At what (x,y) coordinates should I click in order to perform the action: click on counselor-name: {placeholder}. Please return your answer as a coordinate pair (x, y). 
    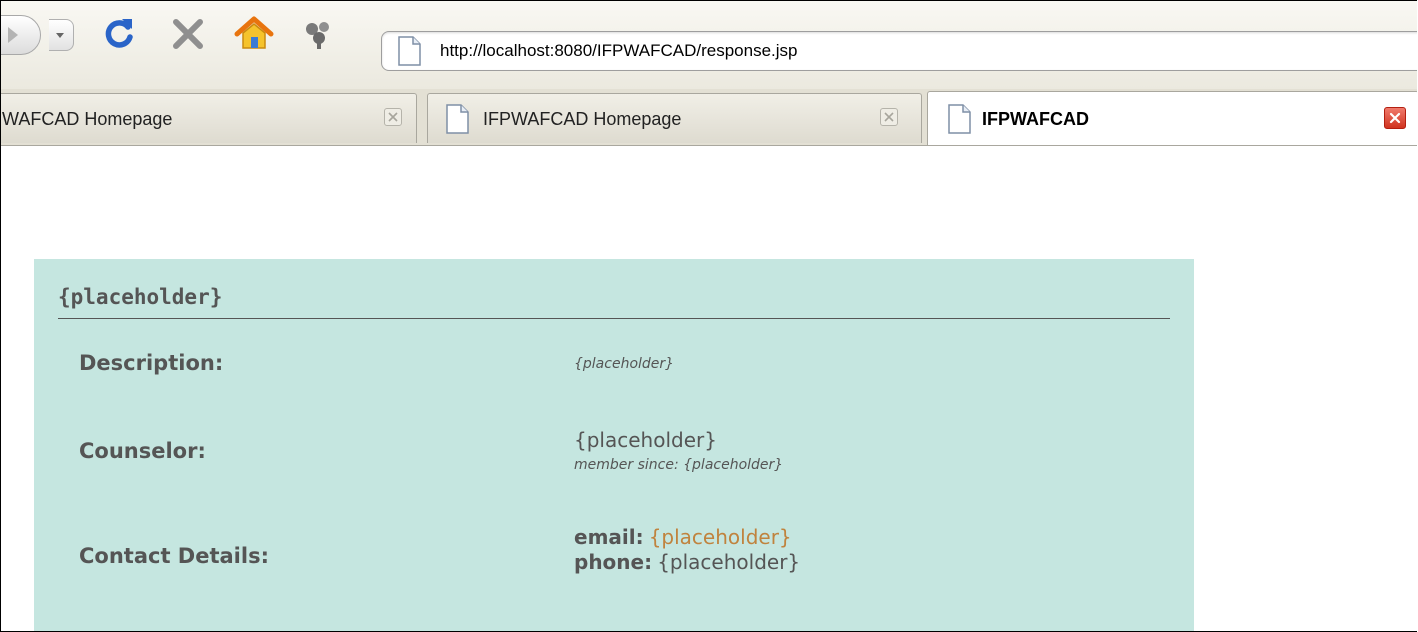
    Looking at the image, I should click on (645, 440).